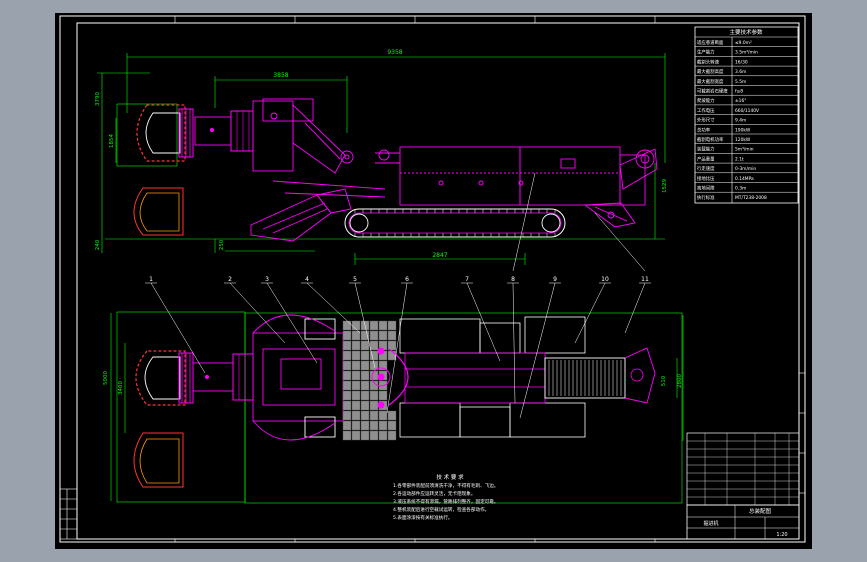  I want to click on plan-cutter-swing-inner, so click(159, 461).